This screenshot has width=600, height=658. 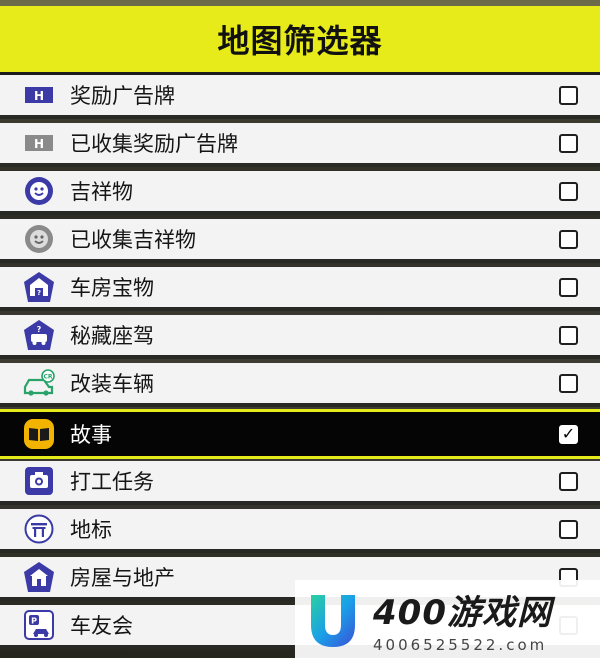 I want to click on filter-label: 已收集吉祥物, so click(x=133, y=240).